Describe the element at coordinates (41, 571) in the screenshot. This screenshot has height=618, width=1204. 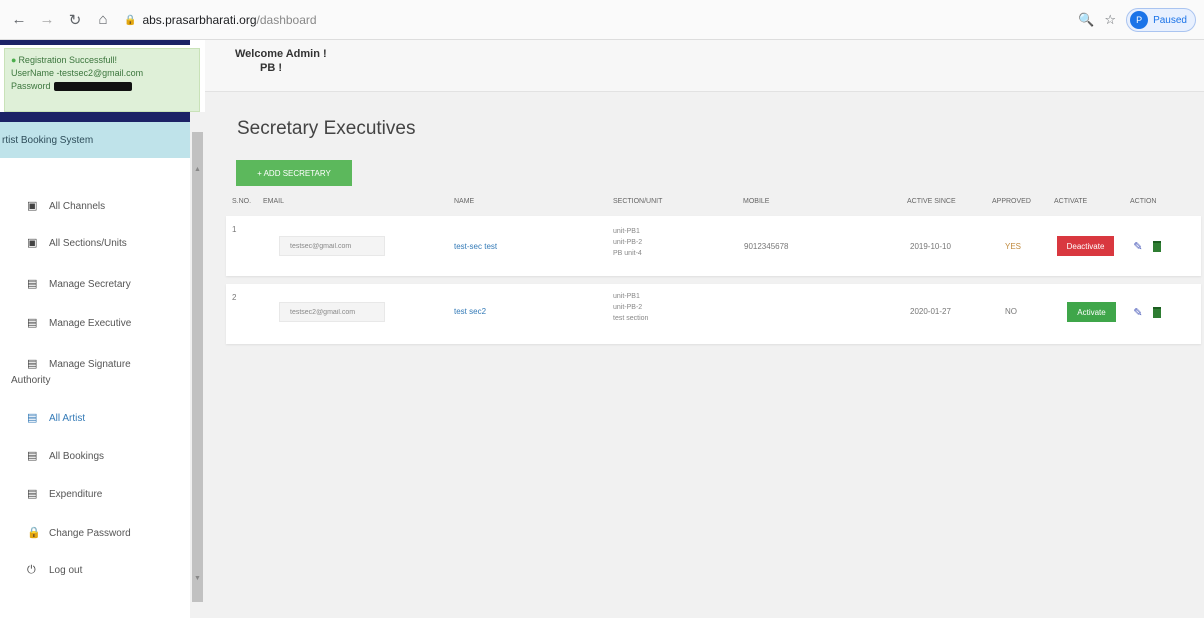
I see `sidebar-item-log-out: ⏻ Log out` at that location.